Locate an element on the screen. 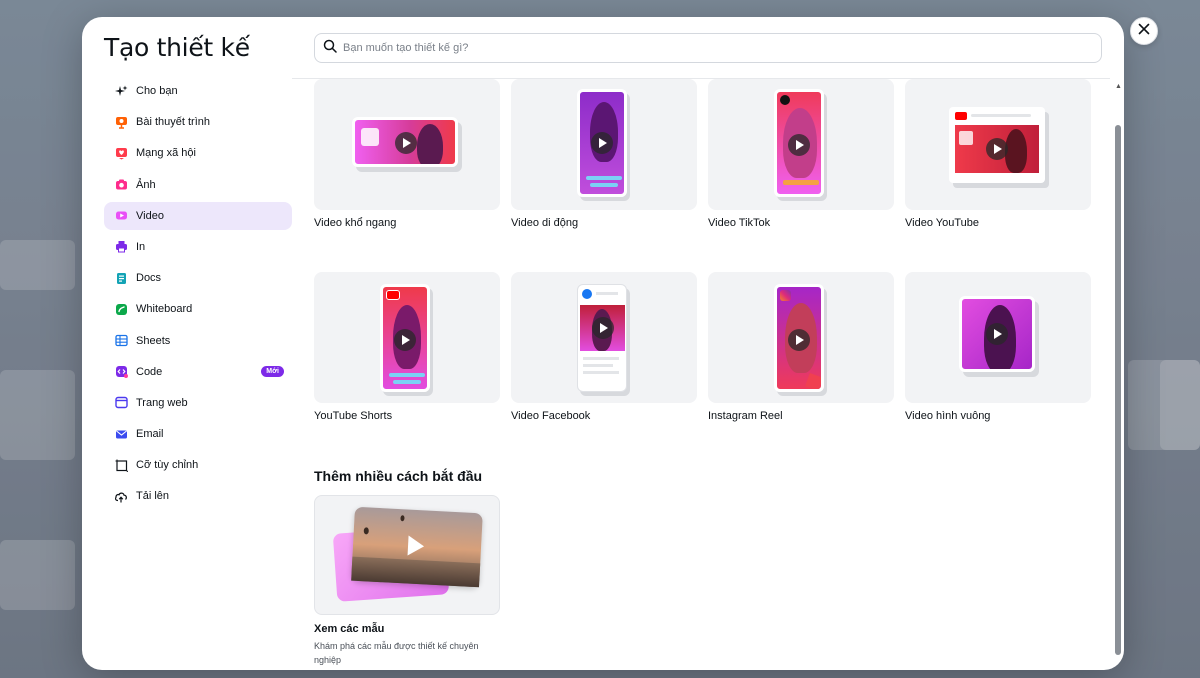  card-video-youtube: Video YouTube is located at coordinates (998, 154).